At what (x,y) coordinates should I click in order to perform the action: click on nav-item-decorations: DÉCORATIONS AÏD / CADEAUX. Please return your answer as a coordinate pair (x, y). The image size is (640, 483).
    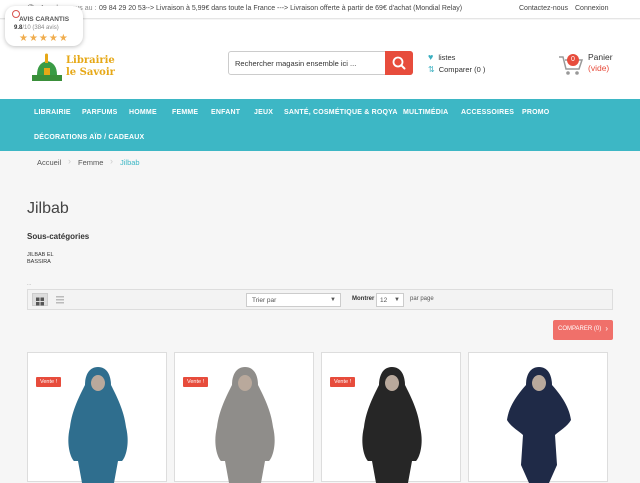
    Looking at the image, I should click on (89, 137).